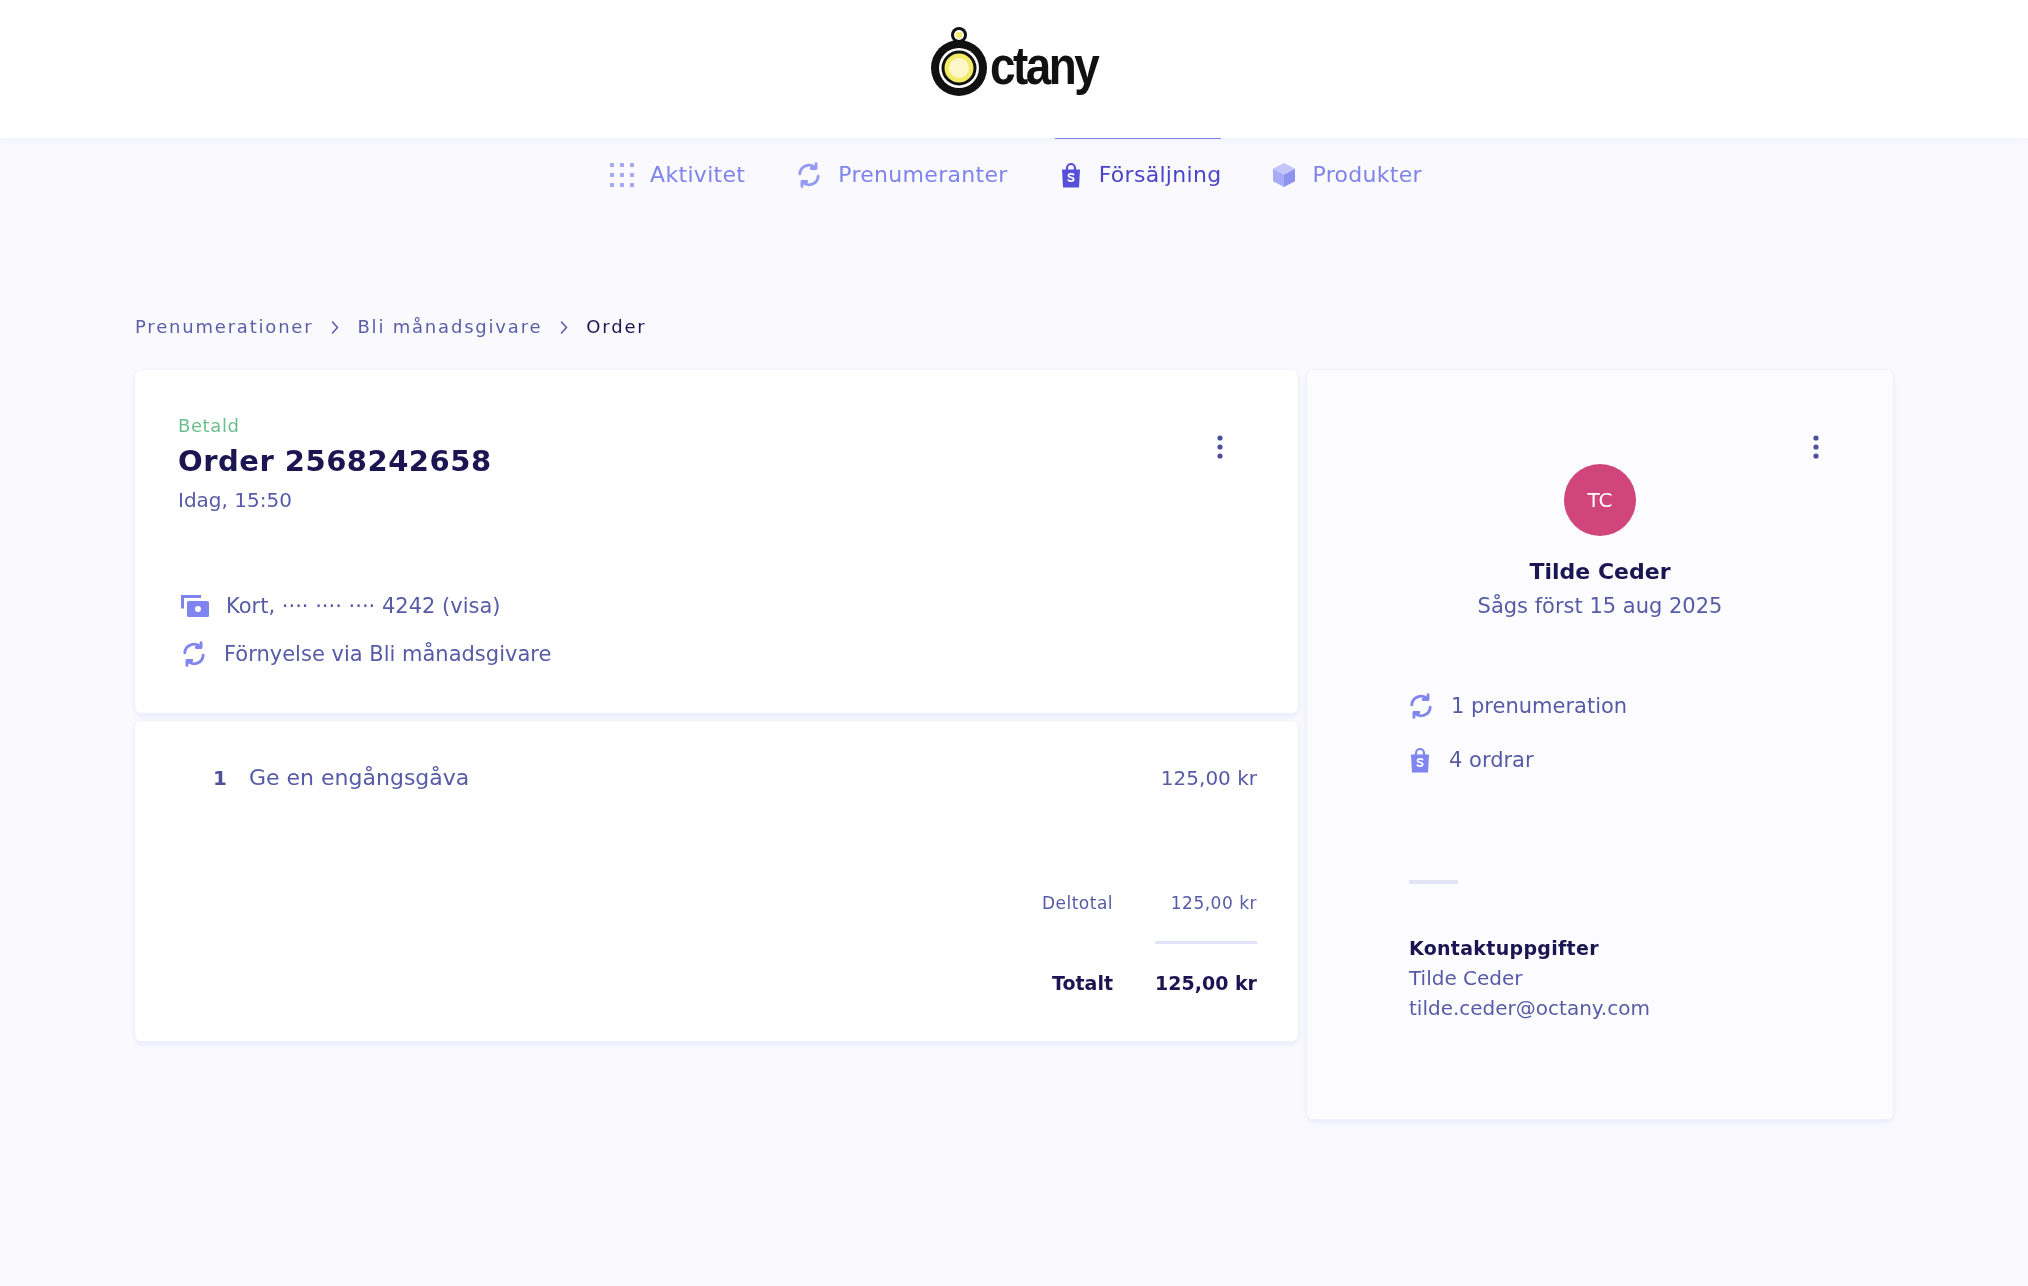 The width and height of the screenshot is (2028, 1286). Describe the element at coordinates (388, 654) in the screenshot. I see `detail-text: Förnyelse via Bli månadsgivare` at that location.